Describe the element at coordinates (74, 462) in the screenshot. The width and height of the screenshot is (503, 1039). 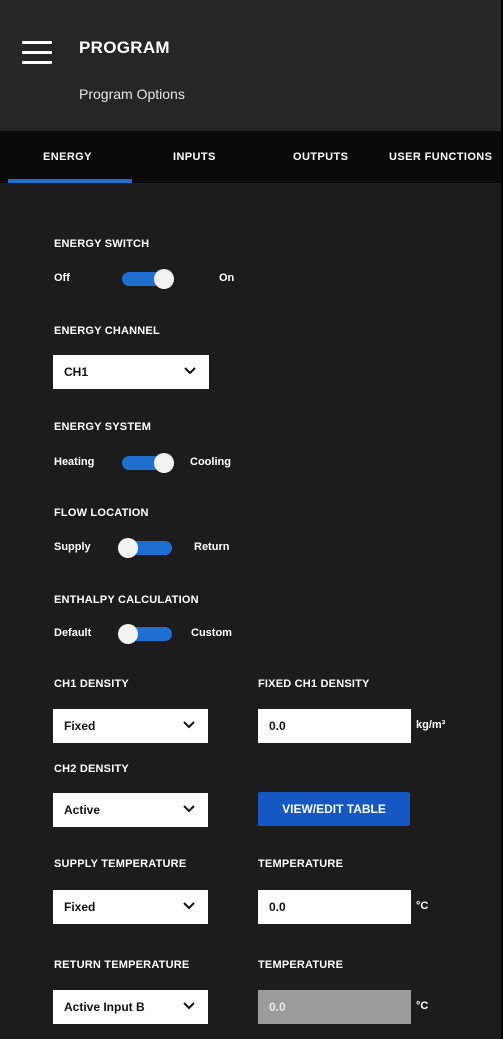
I see `energy-system-heating-label: Heating` at that location.